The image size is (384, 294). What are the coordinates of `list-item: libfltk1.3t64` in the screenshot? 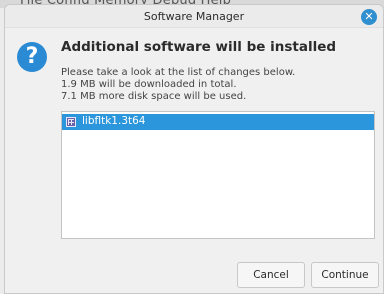 It's located at (218, 122).